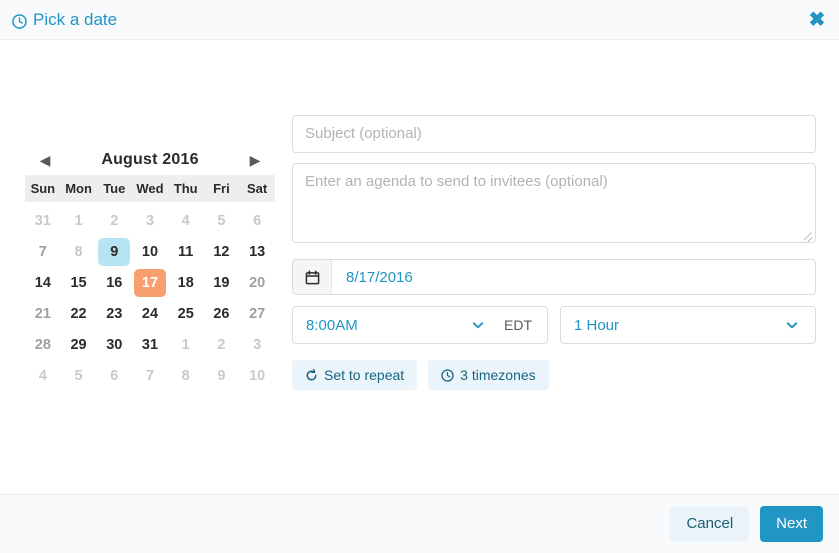 The height and width of the screenshot is (553, 839). I want to click on calendar-day-label: 8, so click(185, 375).